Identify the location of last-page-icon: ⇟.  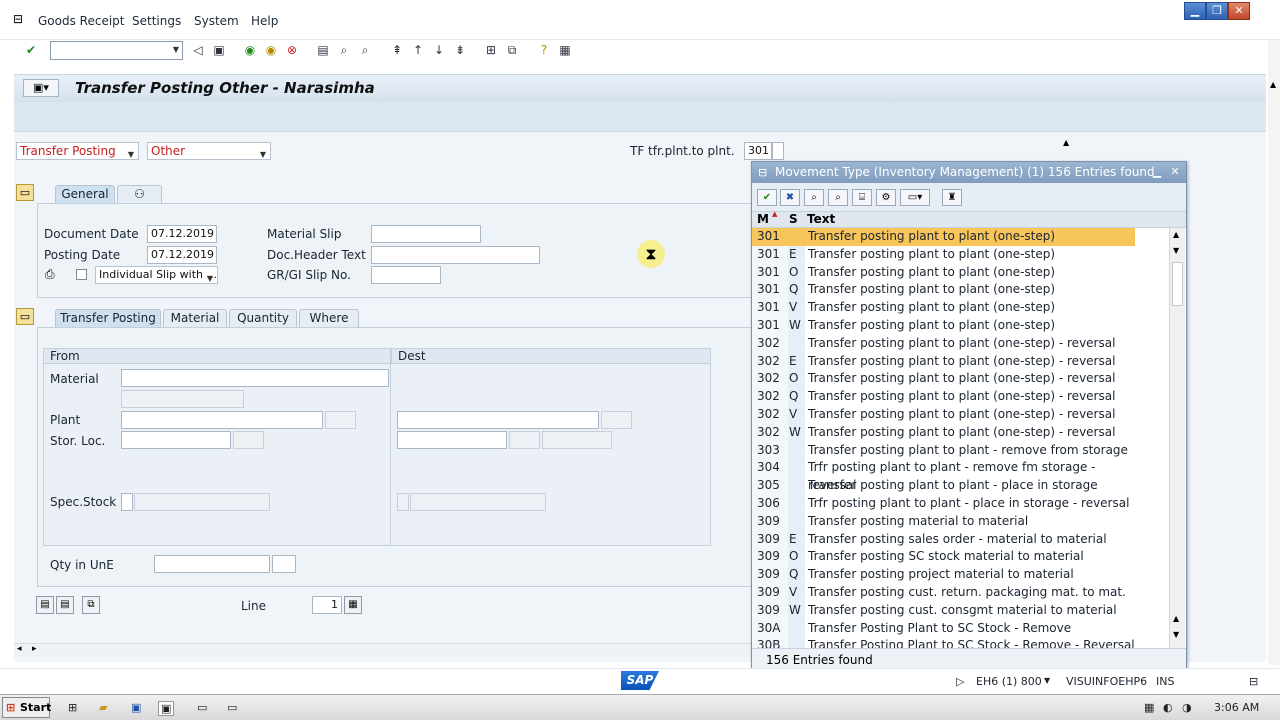
(460, 50).